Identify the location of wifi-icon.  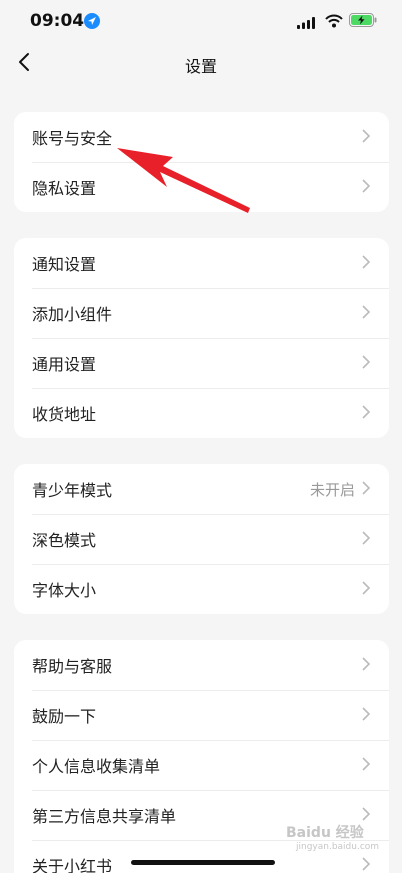
(334, 22).